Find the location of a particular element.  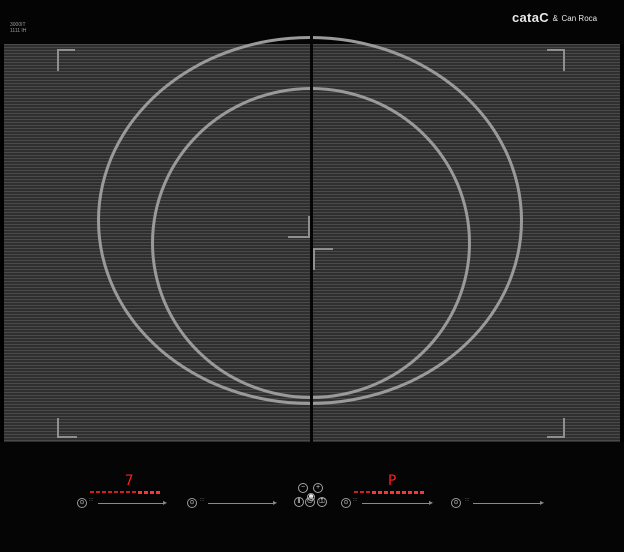

corner-mark-bottom-left is located at coordinates (67, 428).